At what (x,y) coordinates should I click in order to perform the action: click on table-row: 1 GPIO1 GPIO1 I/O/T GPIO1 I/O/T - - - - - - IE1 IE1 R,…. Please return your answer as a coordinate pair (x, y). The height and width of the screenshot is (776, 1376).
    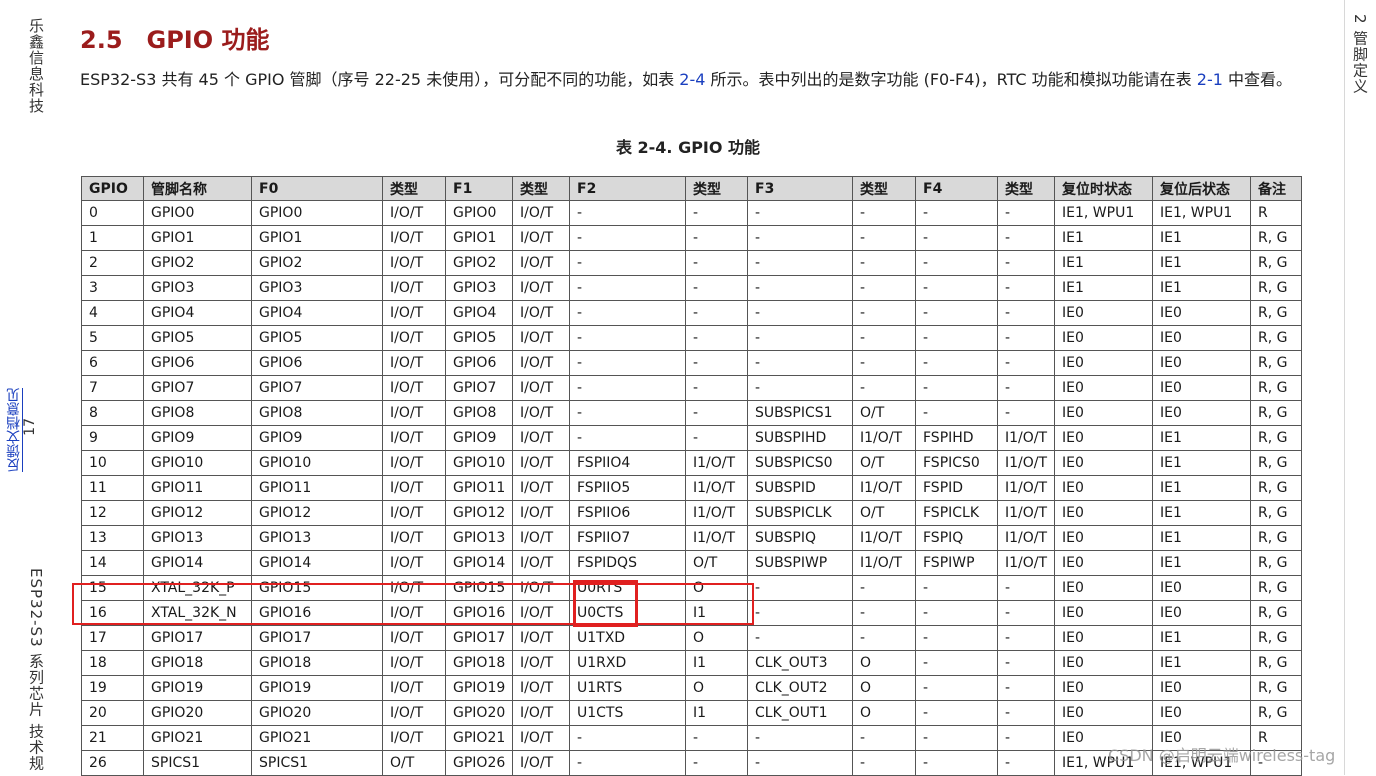
    Looking at the image, I should click on (691, 238).